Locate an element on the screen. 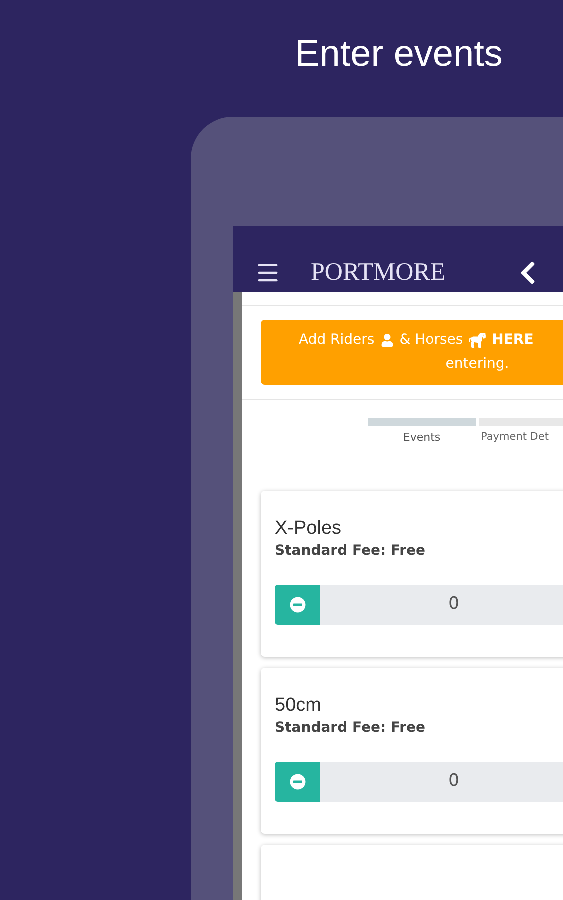 The width and height of the screenshot is (563, 900). person-icon is located at coordinates (387, 340).